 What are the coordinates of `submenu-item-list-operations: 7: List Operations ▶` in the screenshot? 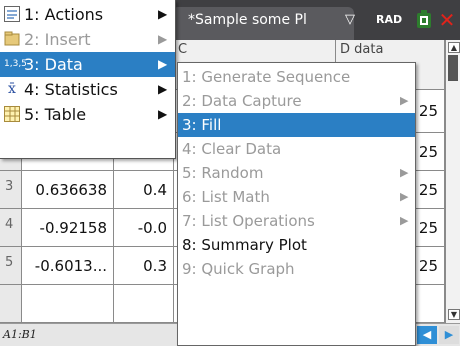 It's located at (296, 221).